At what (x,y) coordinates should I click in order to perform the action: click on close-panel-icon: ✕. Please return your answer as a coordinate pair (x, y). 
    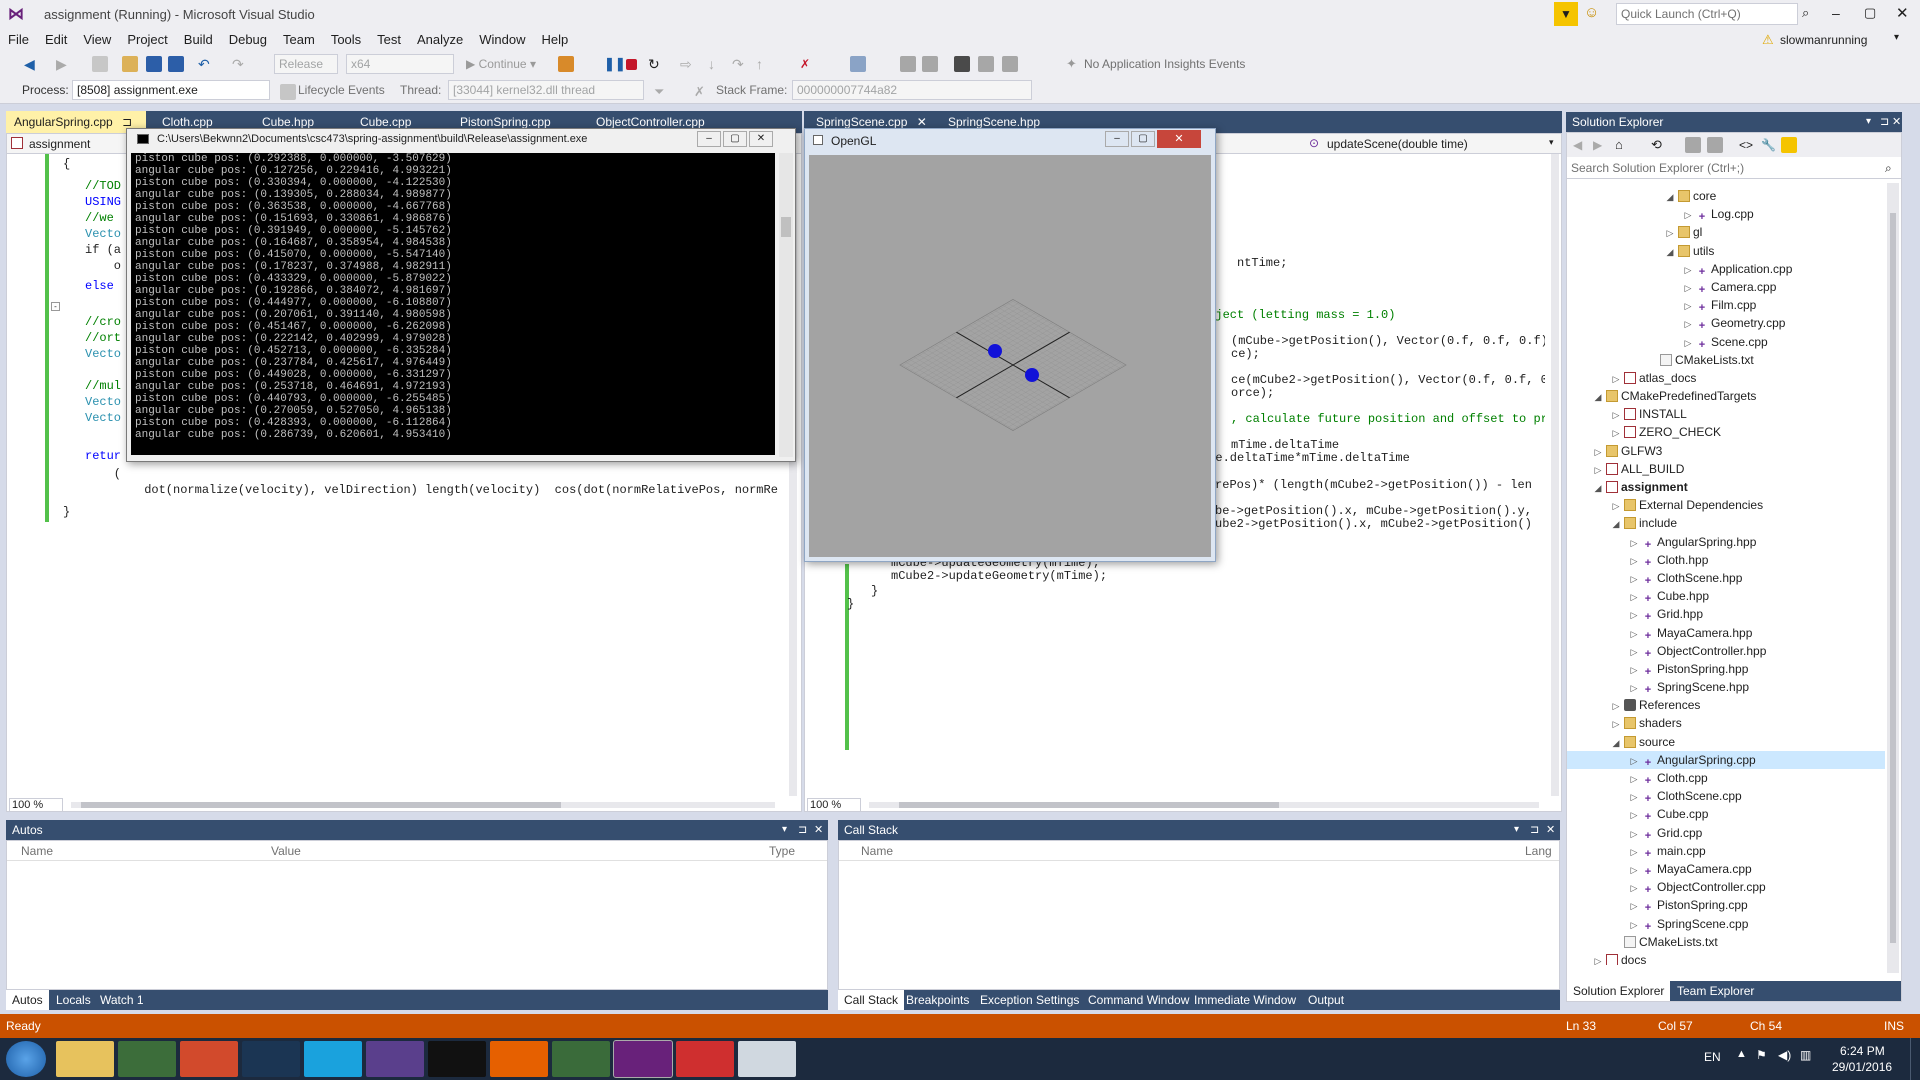
    Looking at the image, I should click on (1896, 122).